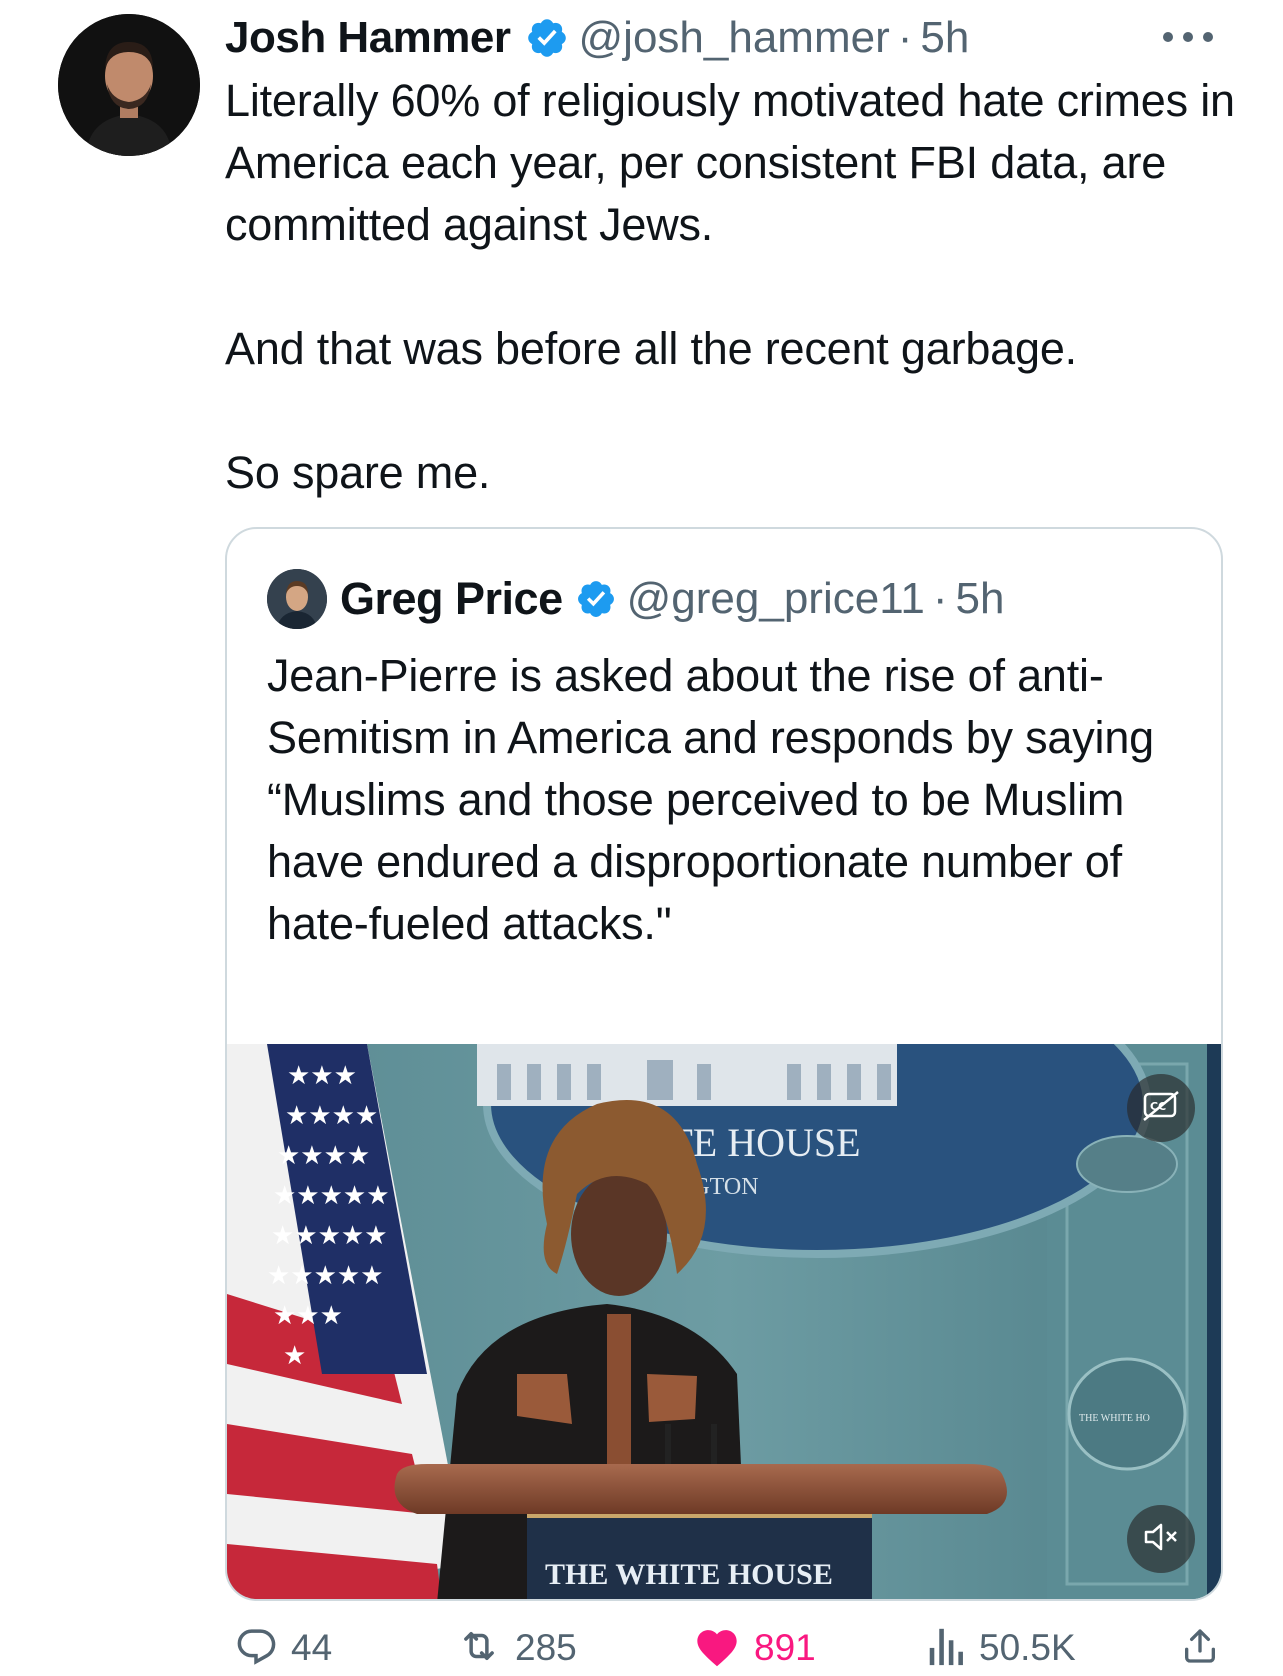 The height and width of the screenshot is (1676, 1283). I want to click on mute-icon, so click(1161, 1539).